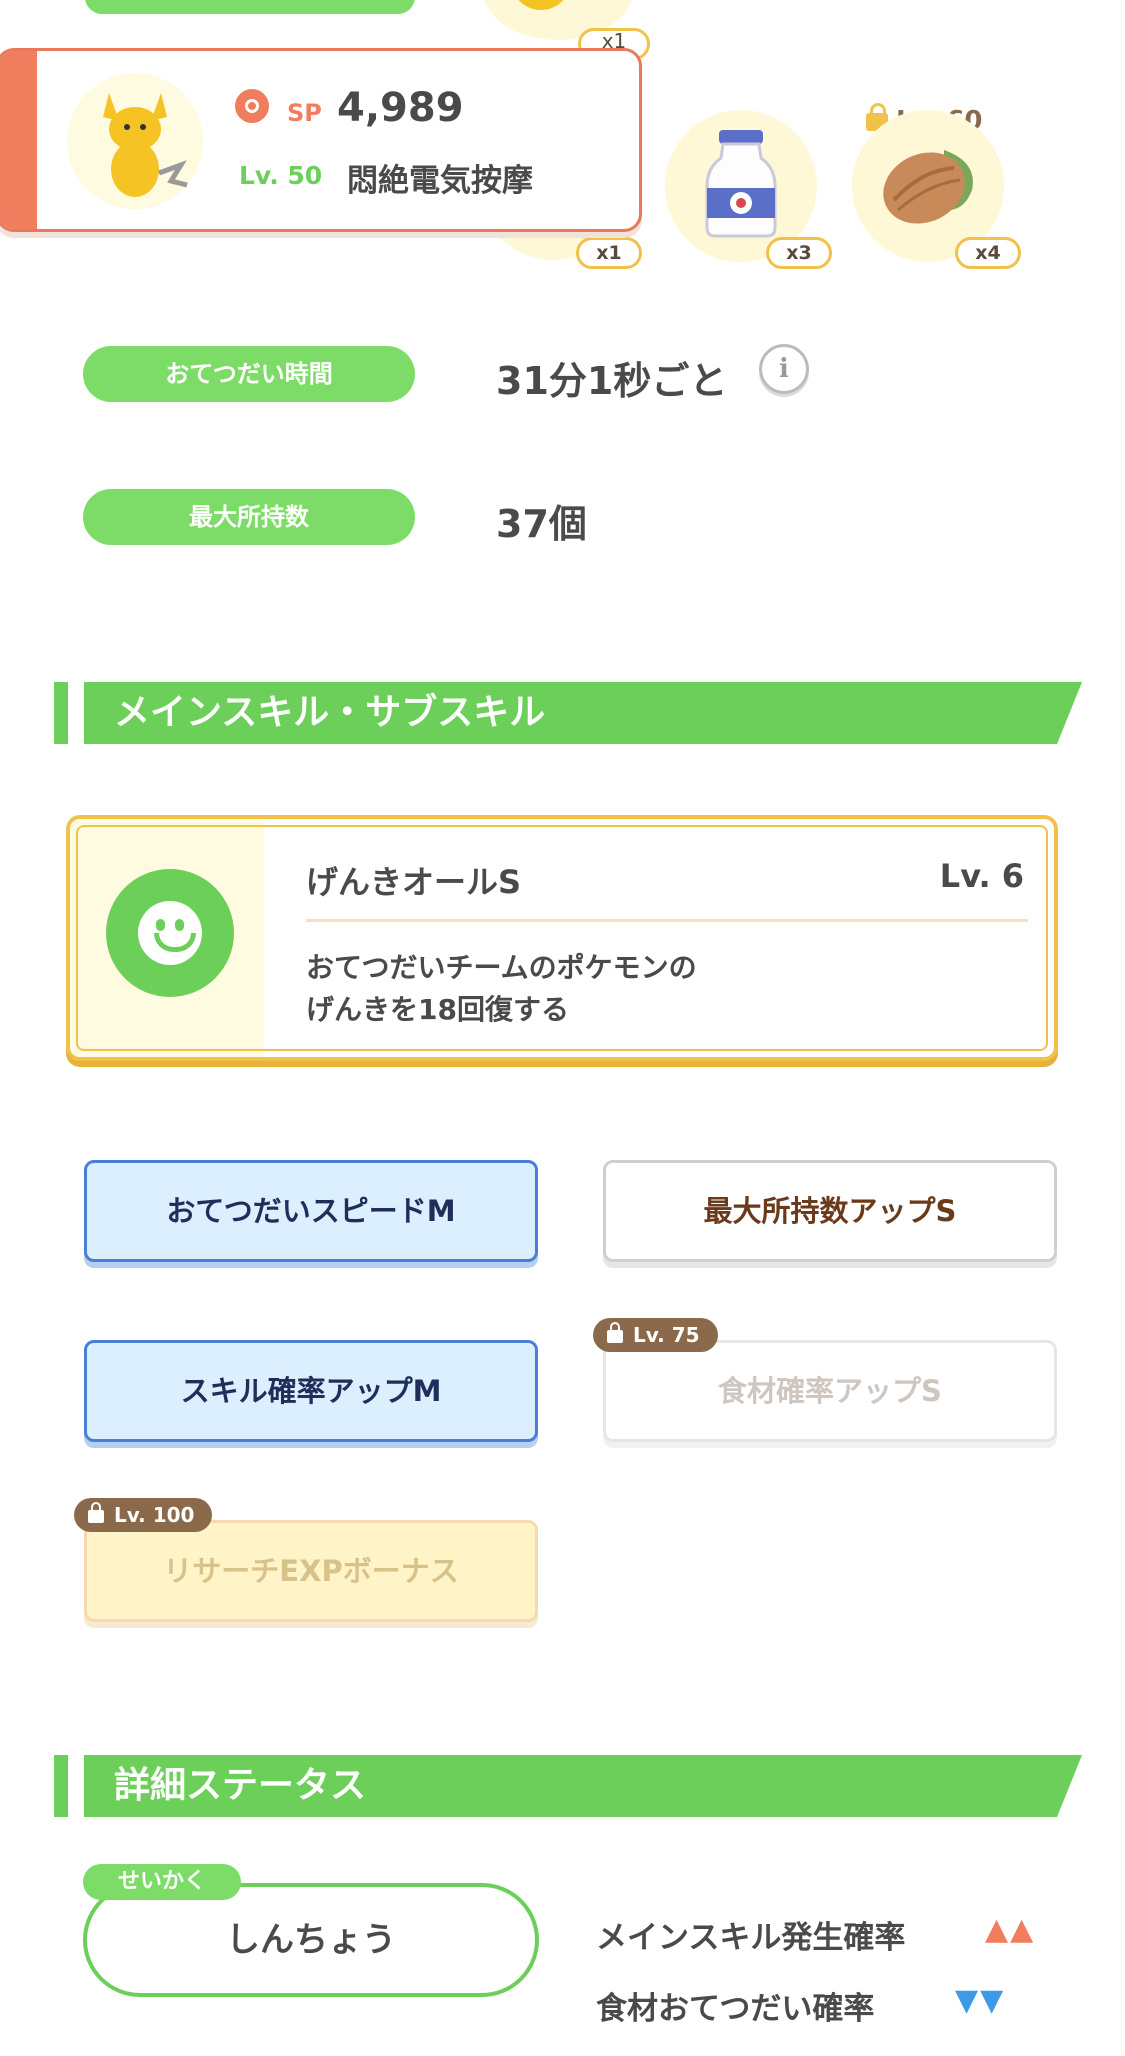  Describe the element at coordinates (437, 1009) in the screenshot. I see `description-line: げんきを18回復する` at that location.